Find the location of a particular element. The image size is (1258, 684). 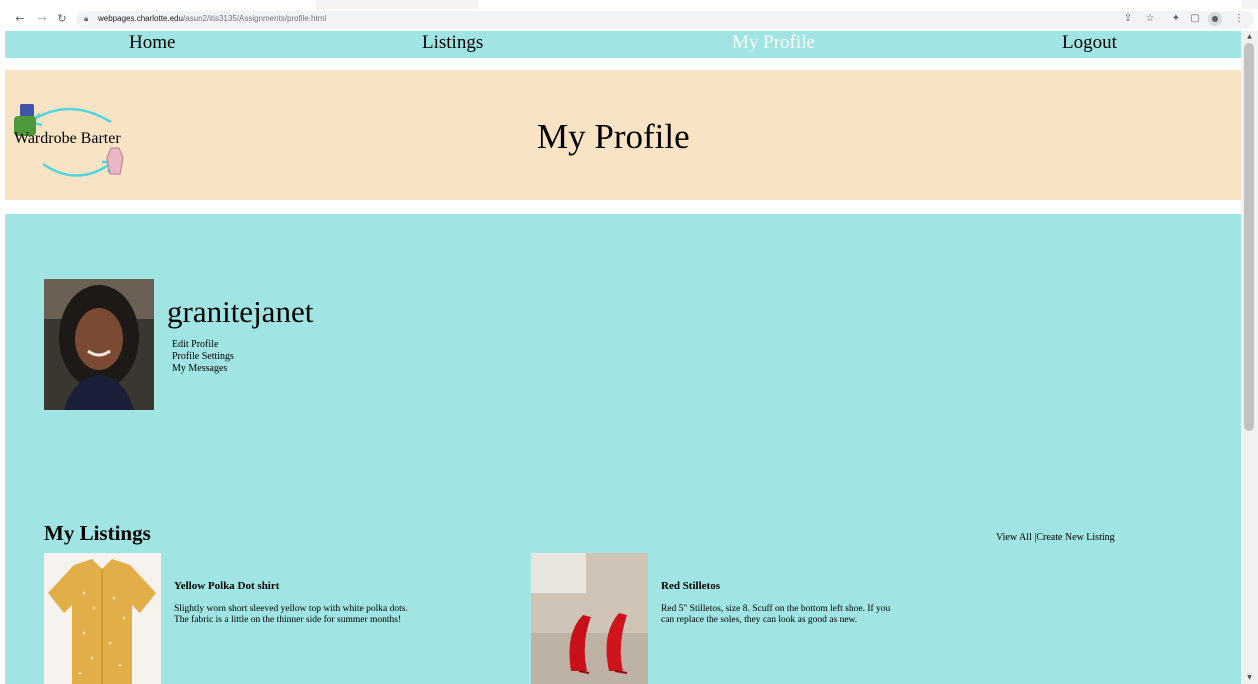

extensions-icon: ✦ is located at coordinates (1176, 19).